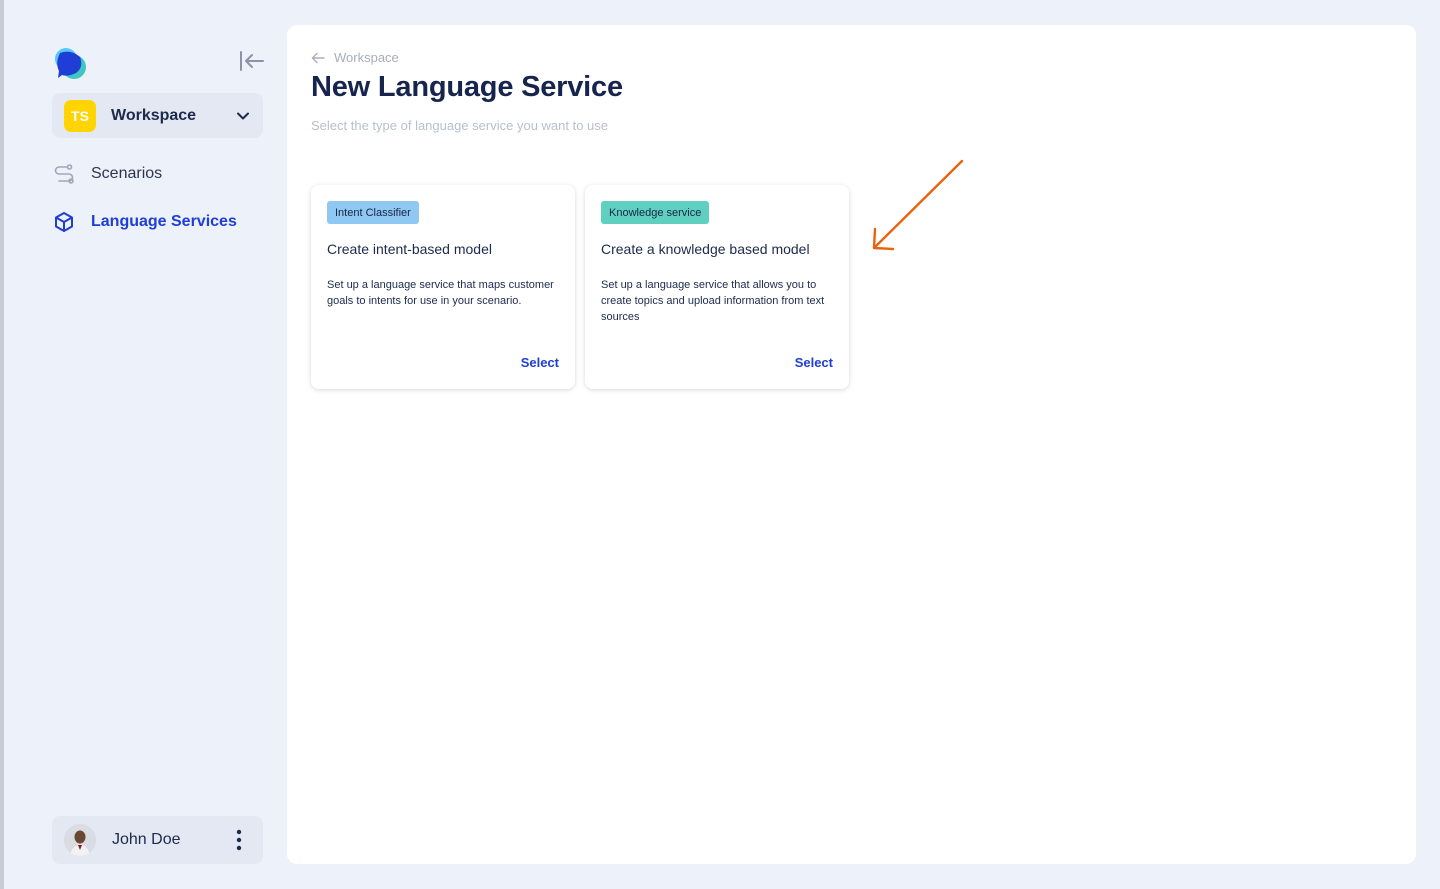 This screenshot has height=889, width=1440. Describe the element at coordinates (467, 87) in the screenshot. I see `page-title: New Language Service` at that location.